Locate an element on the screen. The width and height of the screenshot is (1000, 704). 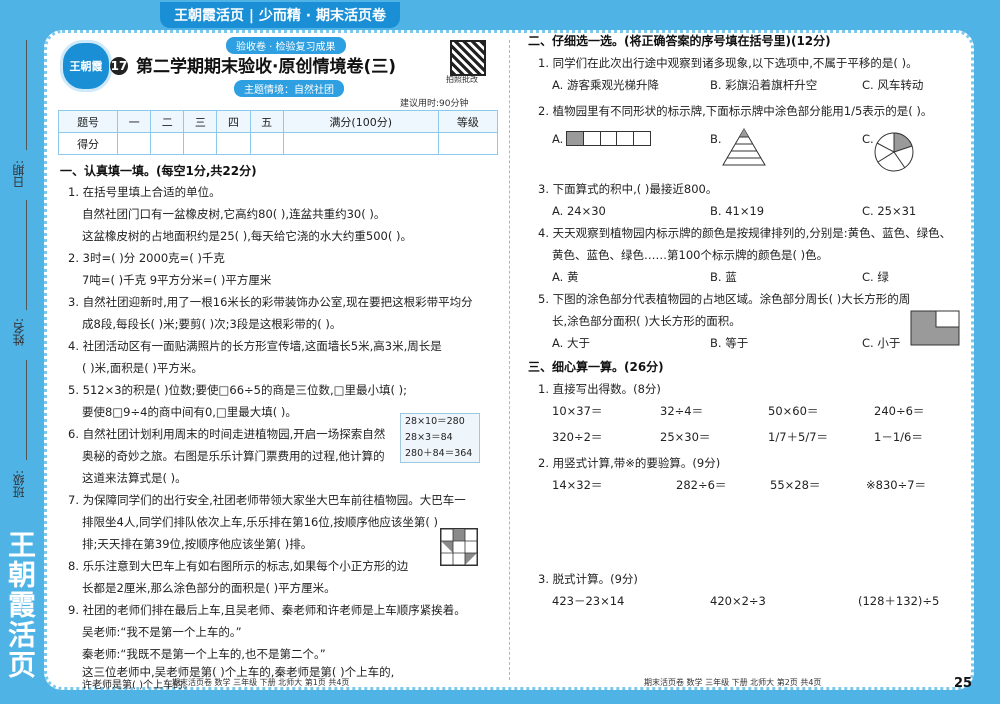
question-line: 排;天天排在第39位,按顺序他应该坐第( )排。 is located at coordinates (197, 544).